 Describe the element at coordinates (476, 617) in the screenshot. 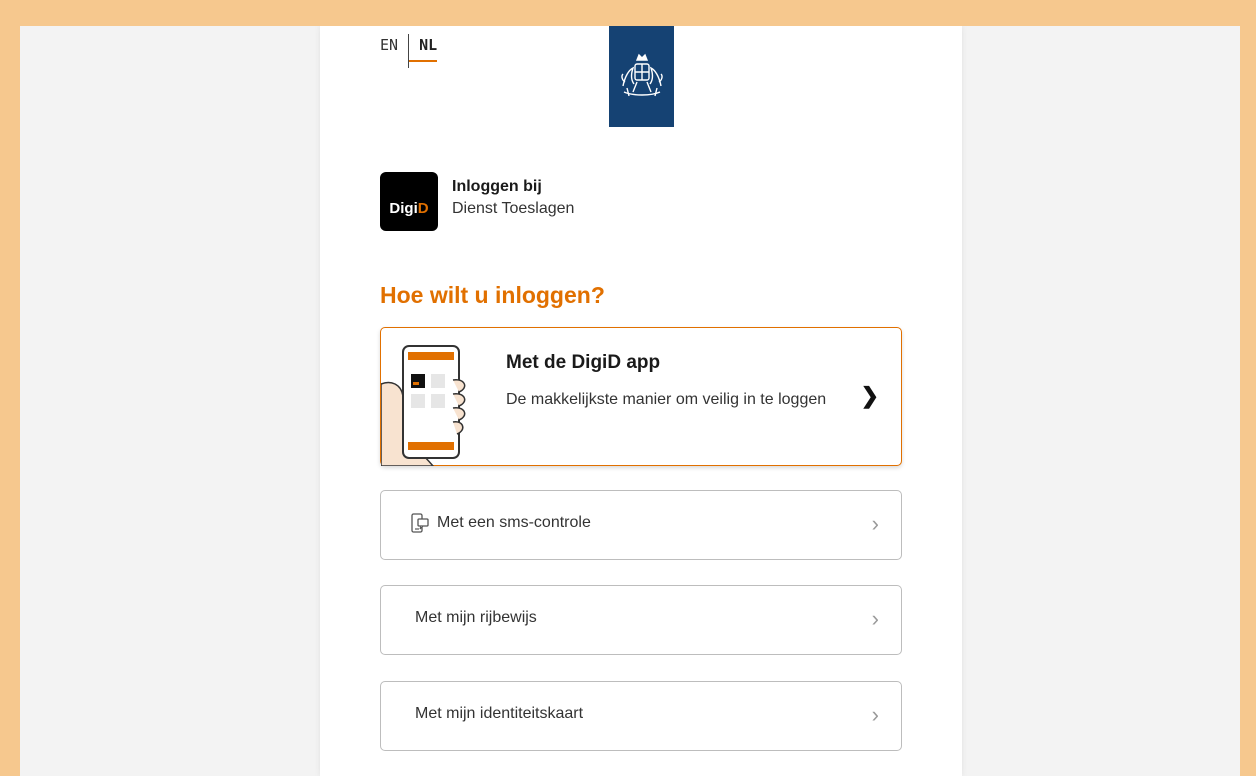

I see `drivers-license-option-label: Met mijn rijbewijs` at that location.